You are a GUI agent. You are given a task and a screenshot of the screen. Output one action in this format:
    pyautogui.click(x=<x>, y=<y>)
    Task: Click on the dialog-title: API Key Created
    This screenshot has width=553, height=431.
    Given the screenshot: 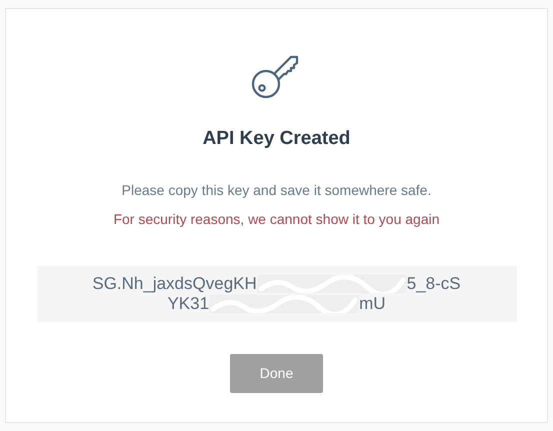 What is the action you would take?
    pyautogui.click(x=276, y=139)
    